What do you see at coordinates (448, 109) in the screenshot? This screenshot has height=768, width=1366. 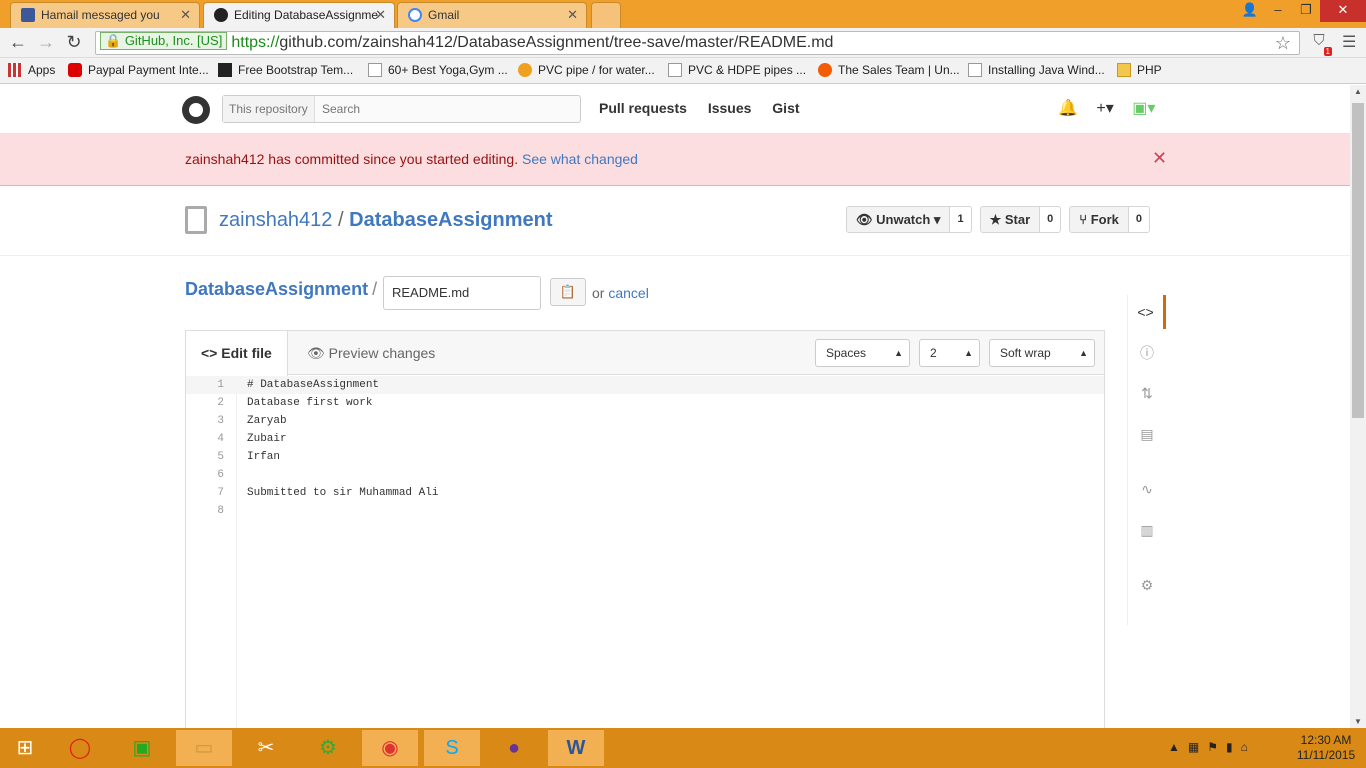 I see `search-input` at bounding box center [448, 109].